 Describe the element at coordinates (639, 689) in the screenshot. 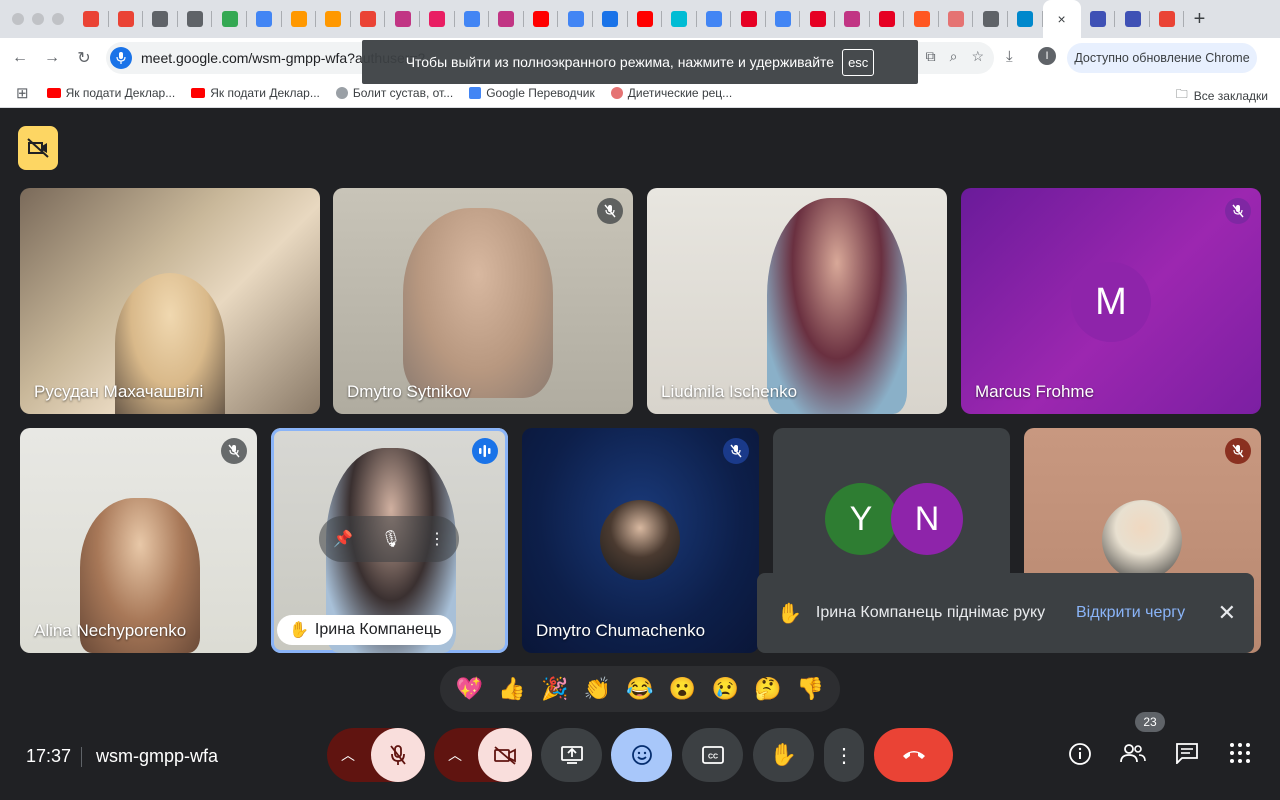

I see `reaction-emoji-button: 😂` at that location.